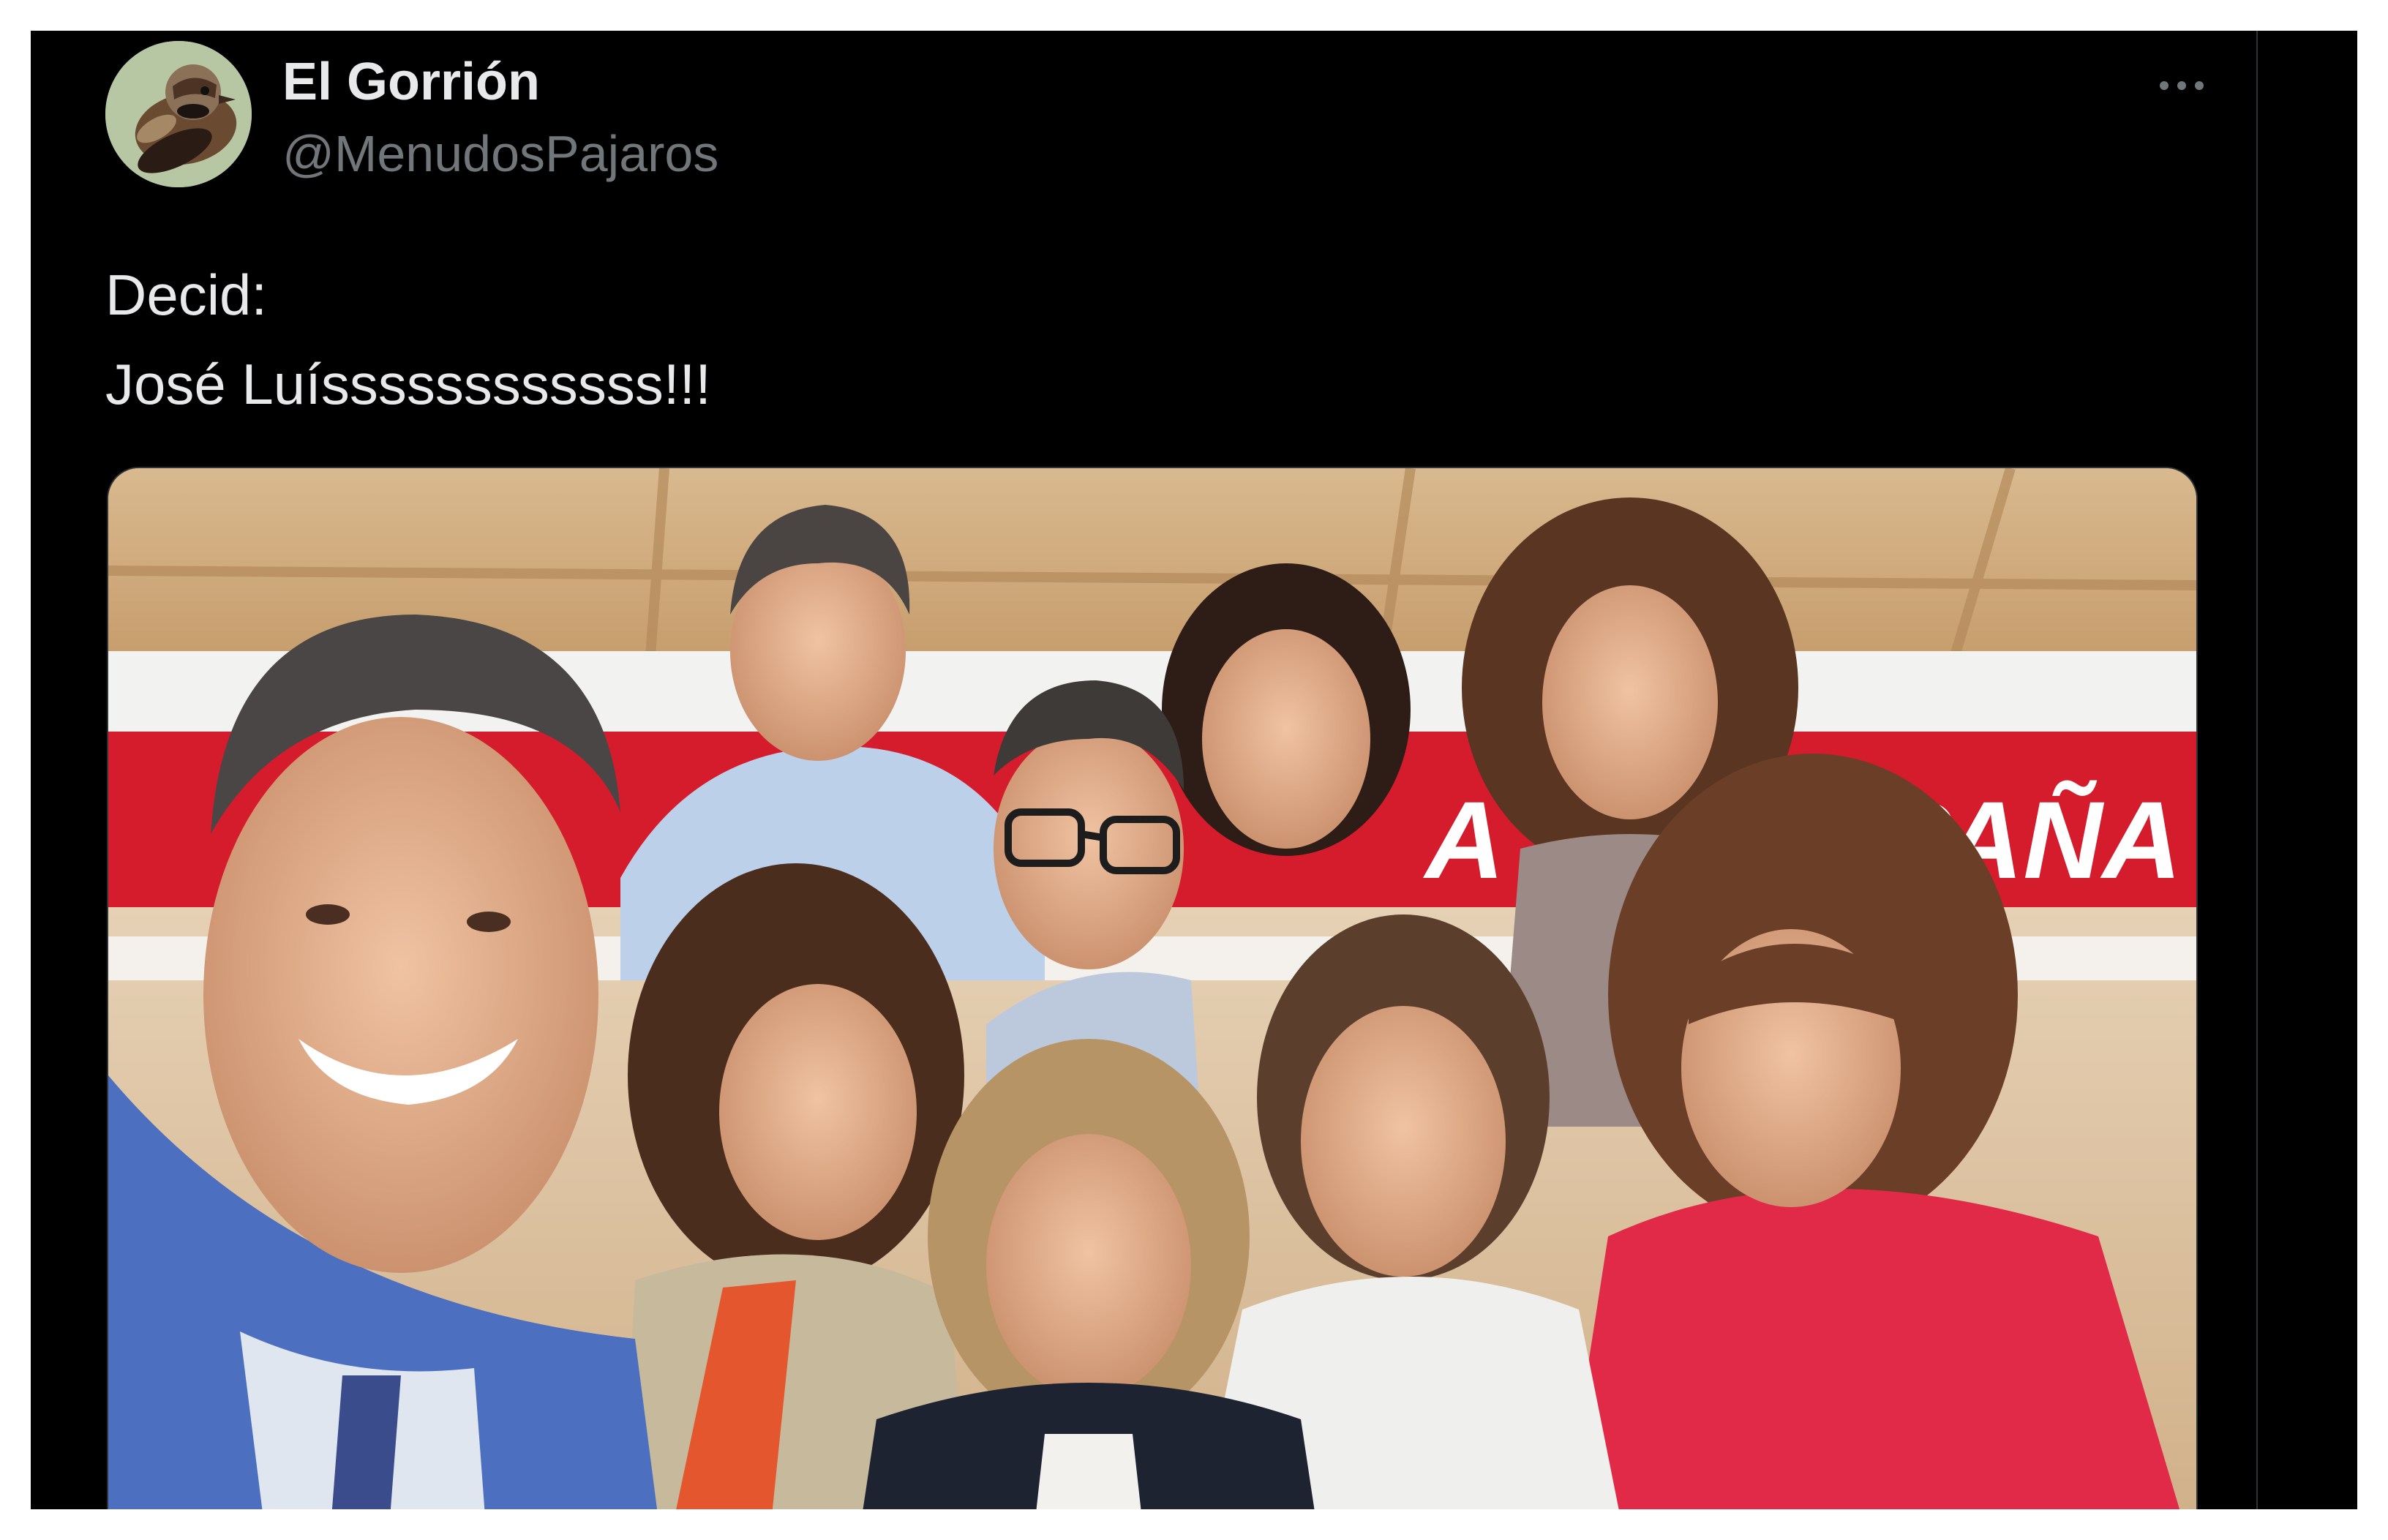  Describe the element at coordinates (408, 384) in the screenshot. I see `tweet-text-line: José Luíssssssssssss!!!` at that location.